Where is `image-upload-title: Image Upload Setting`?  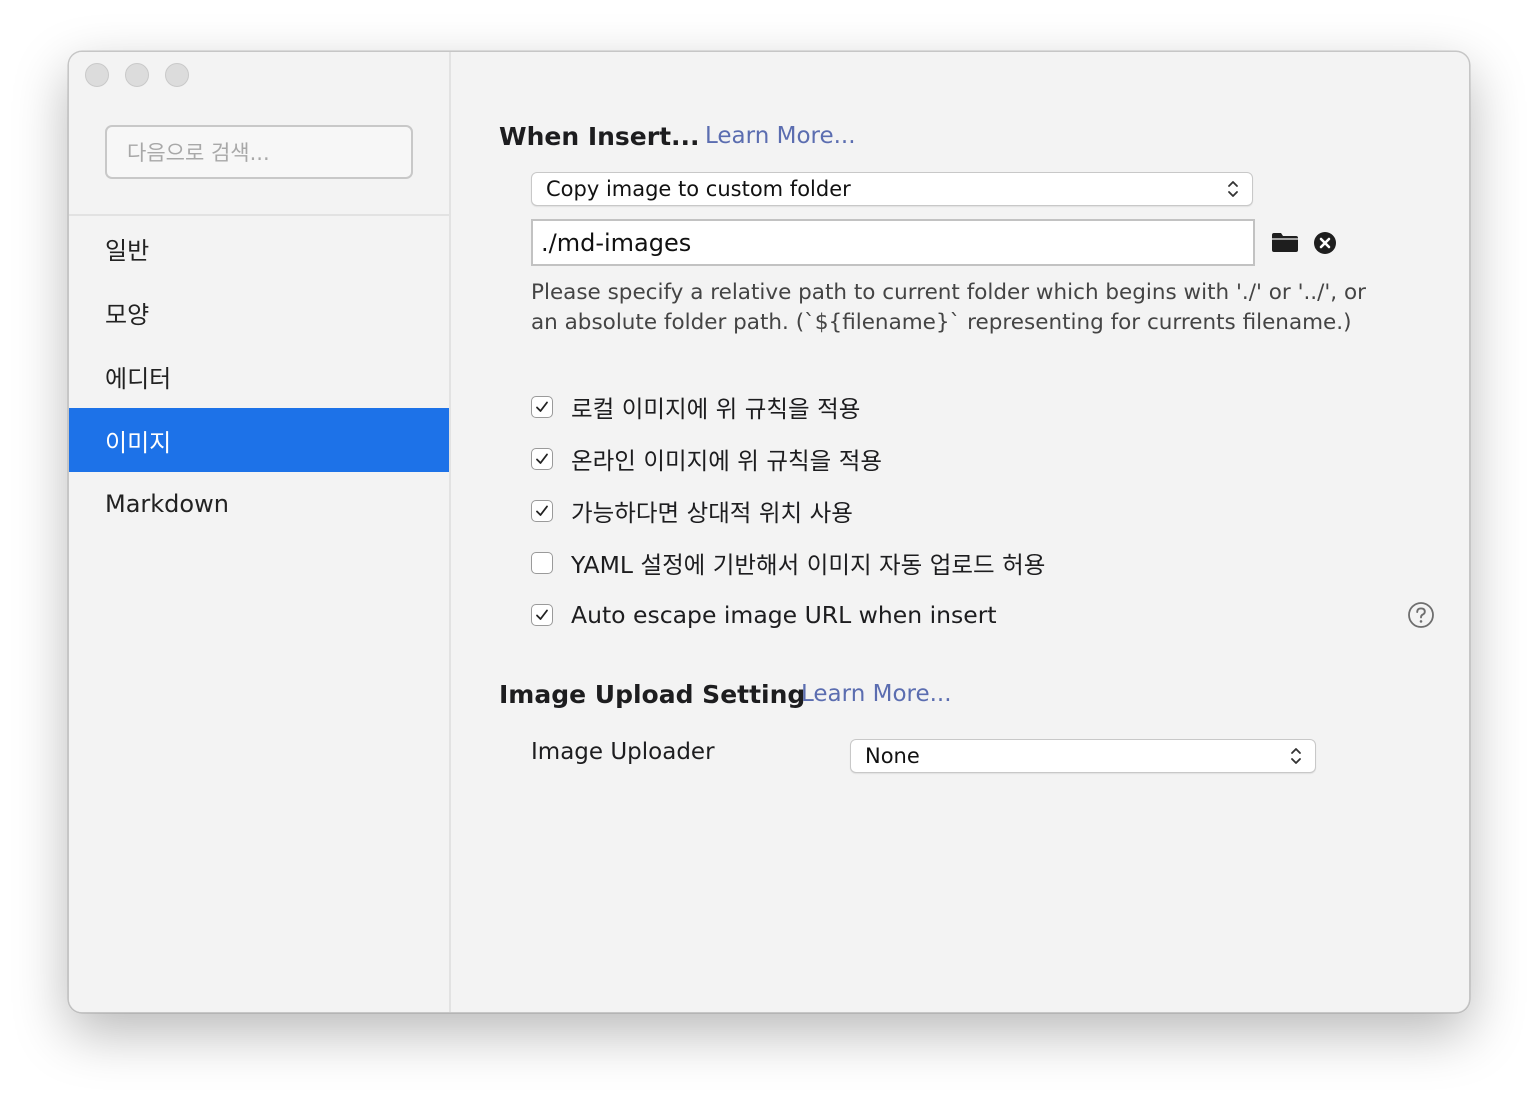 image-upload-title: Image Upload Setting is located at coordinates (652, 694).